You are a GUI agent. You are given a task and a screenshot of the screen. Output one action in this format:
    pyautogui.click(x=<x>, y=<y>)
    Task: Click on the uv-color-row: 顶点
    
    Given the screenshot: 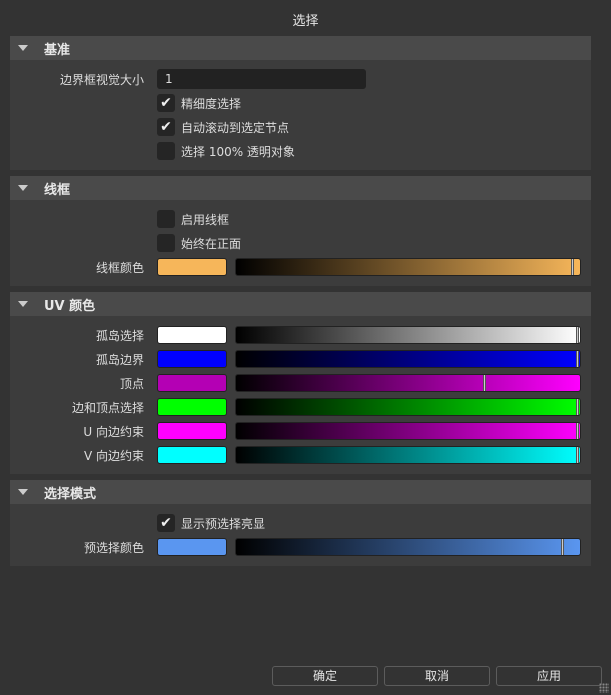 What is the action you would take?
    pyautogui.click(x=300, y=383)
    